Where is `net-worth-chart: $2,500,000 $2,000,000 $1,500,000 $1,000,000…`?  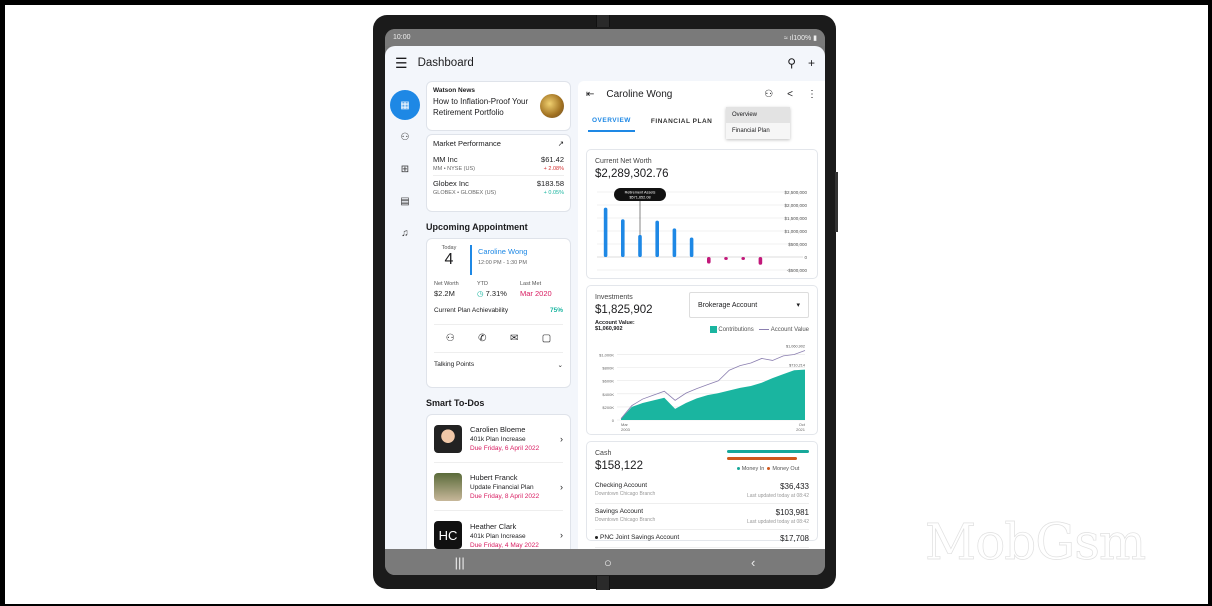
net-worth-chart: $2,500,000 $2,000,000 $1,500,000 $1,000,000… is located at coordinates (701, 231).